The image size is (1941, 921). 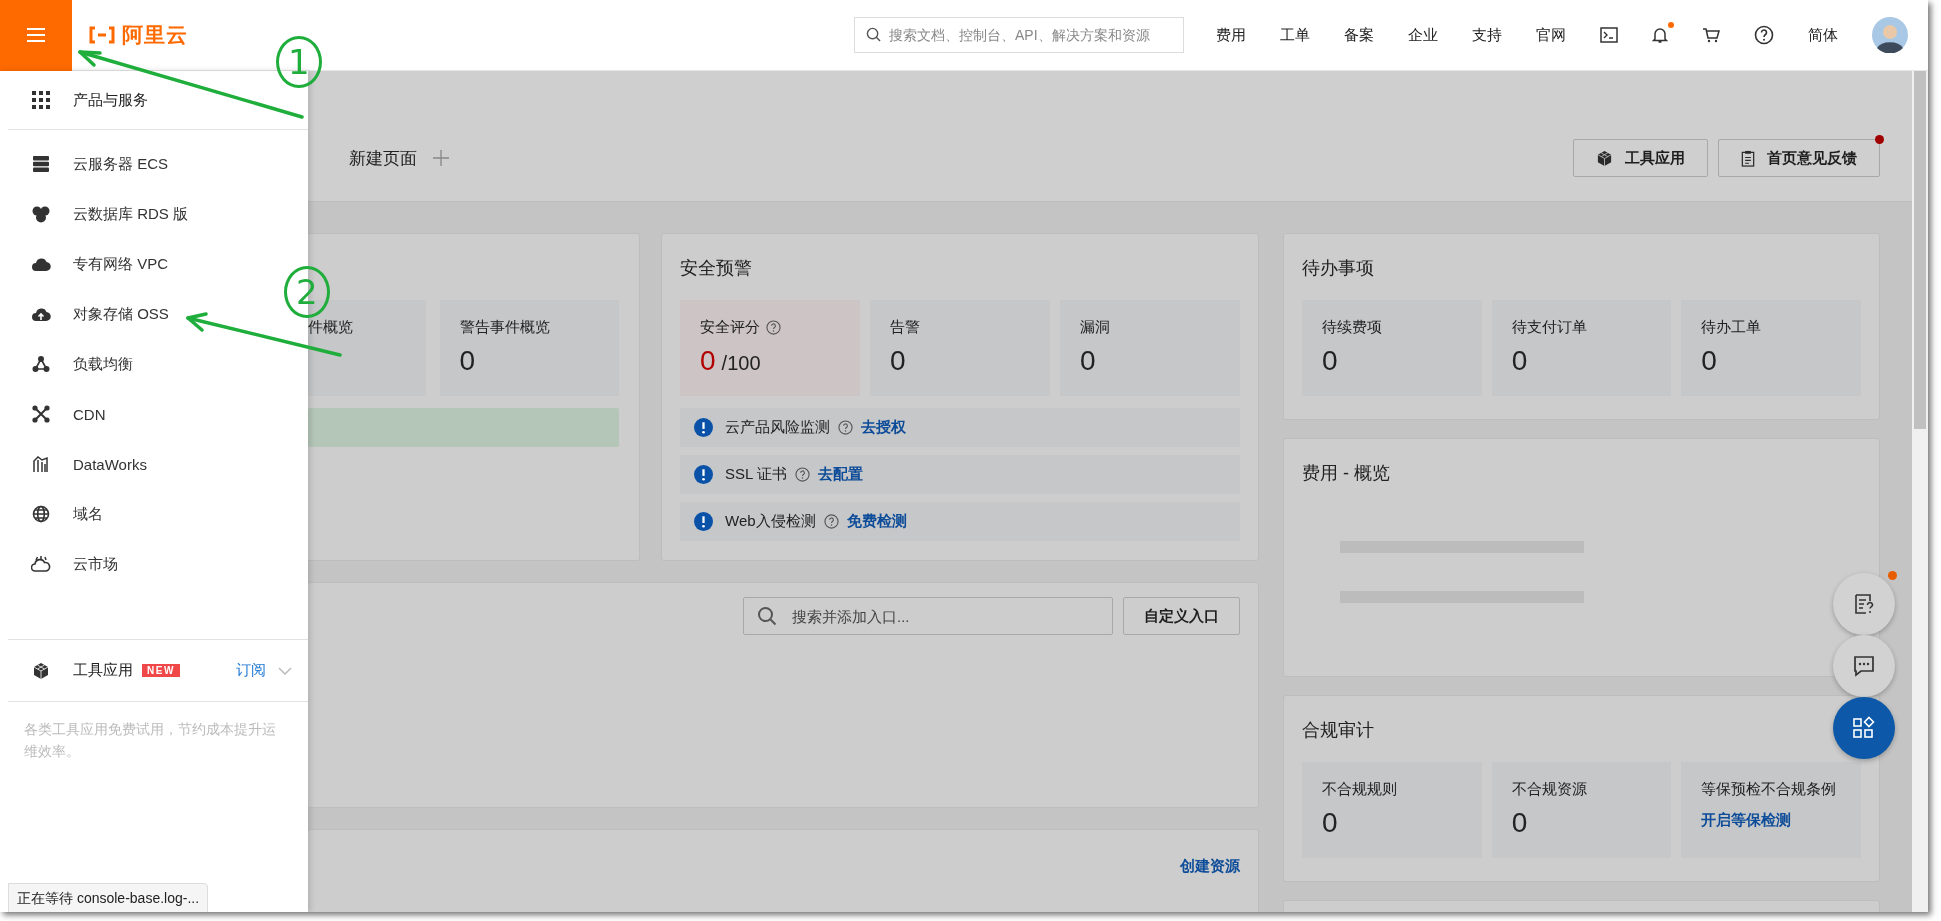 I want to click on tools-label: 工具应用, so click(x=103, y=670).